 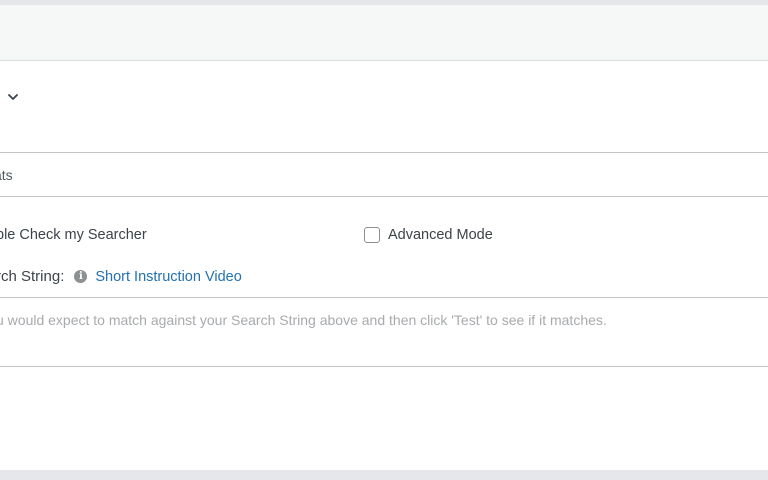 I want to click on chevron-down-icon, so click(x=13, y=97).